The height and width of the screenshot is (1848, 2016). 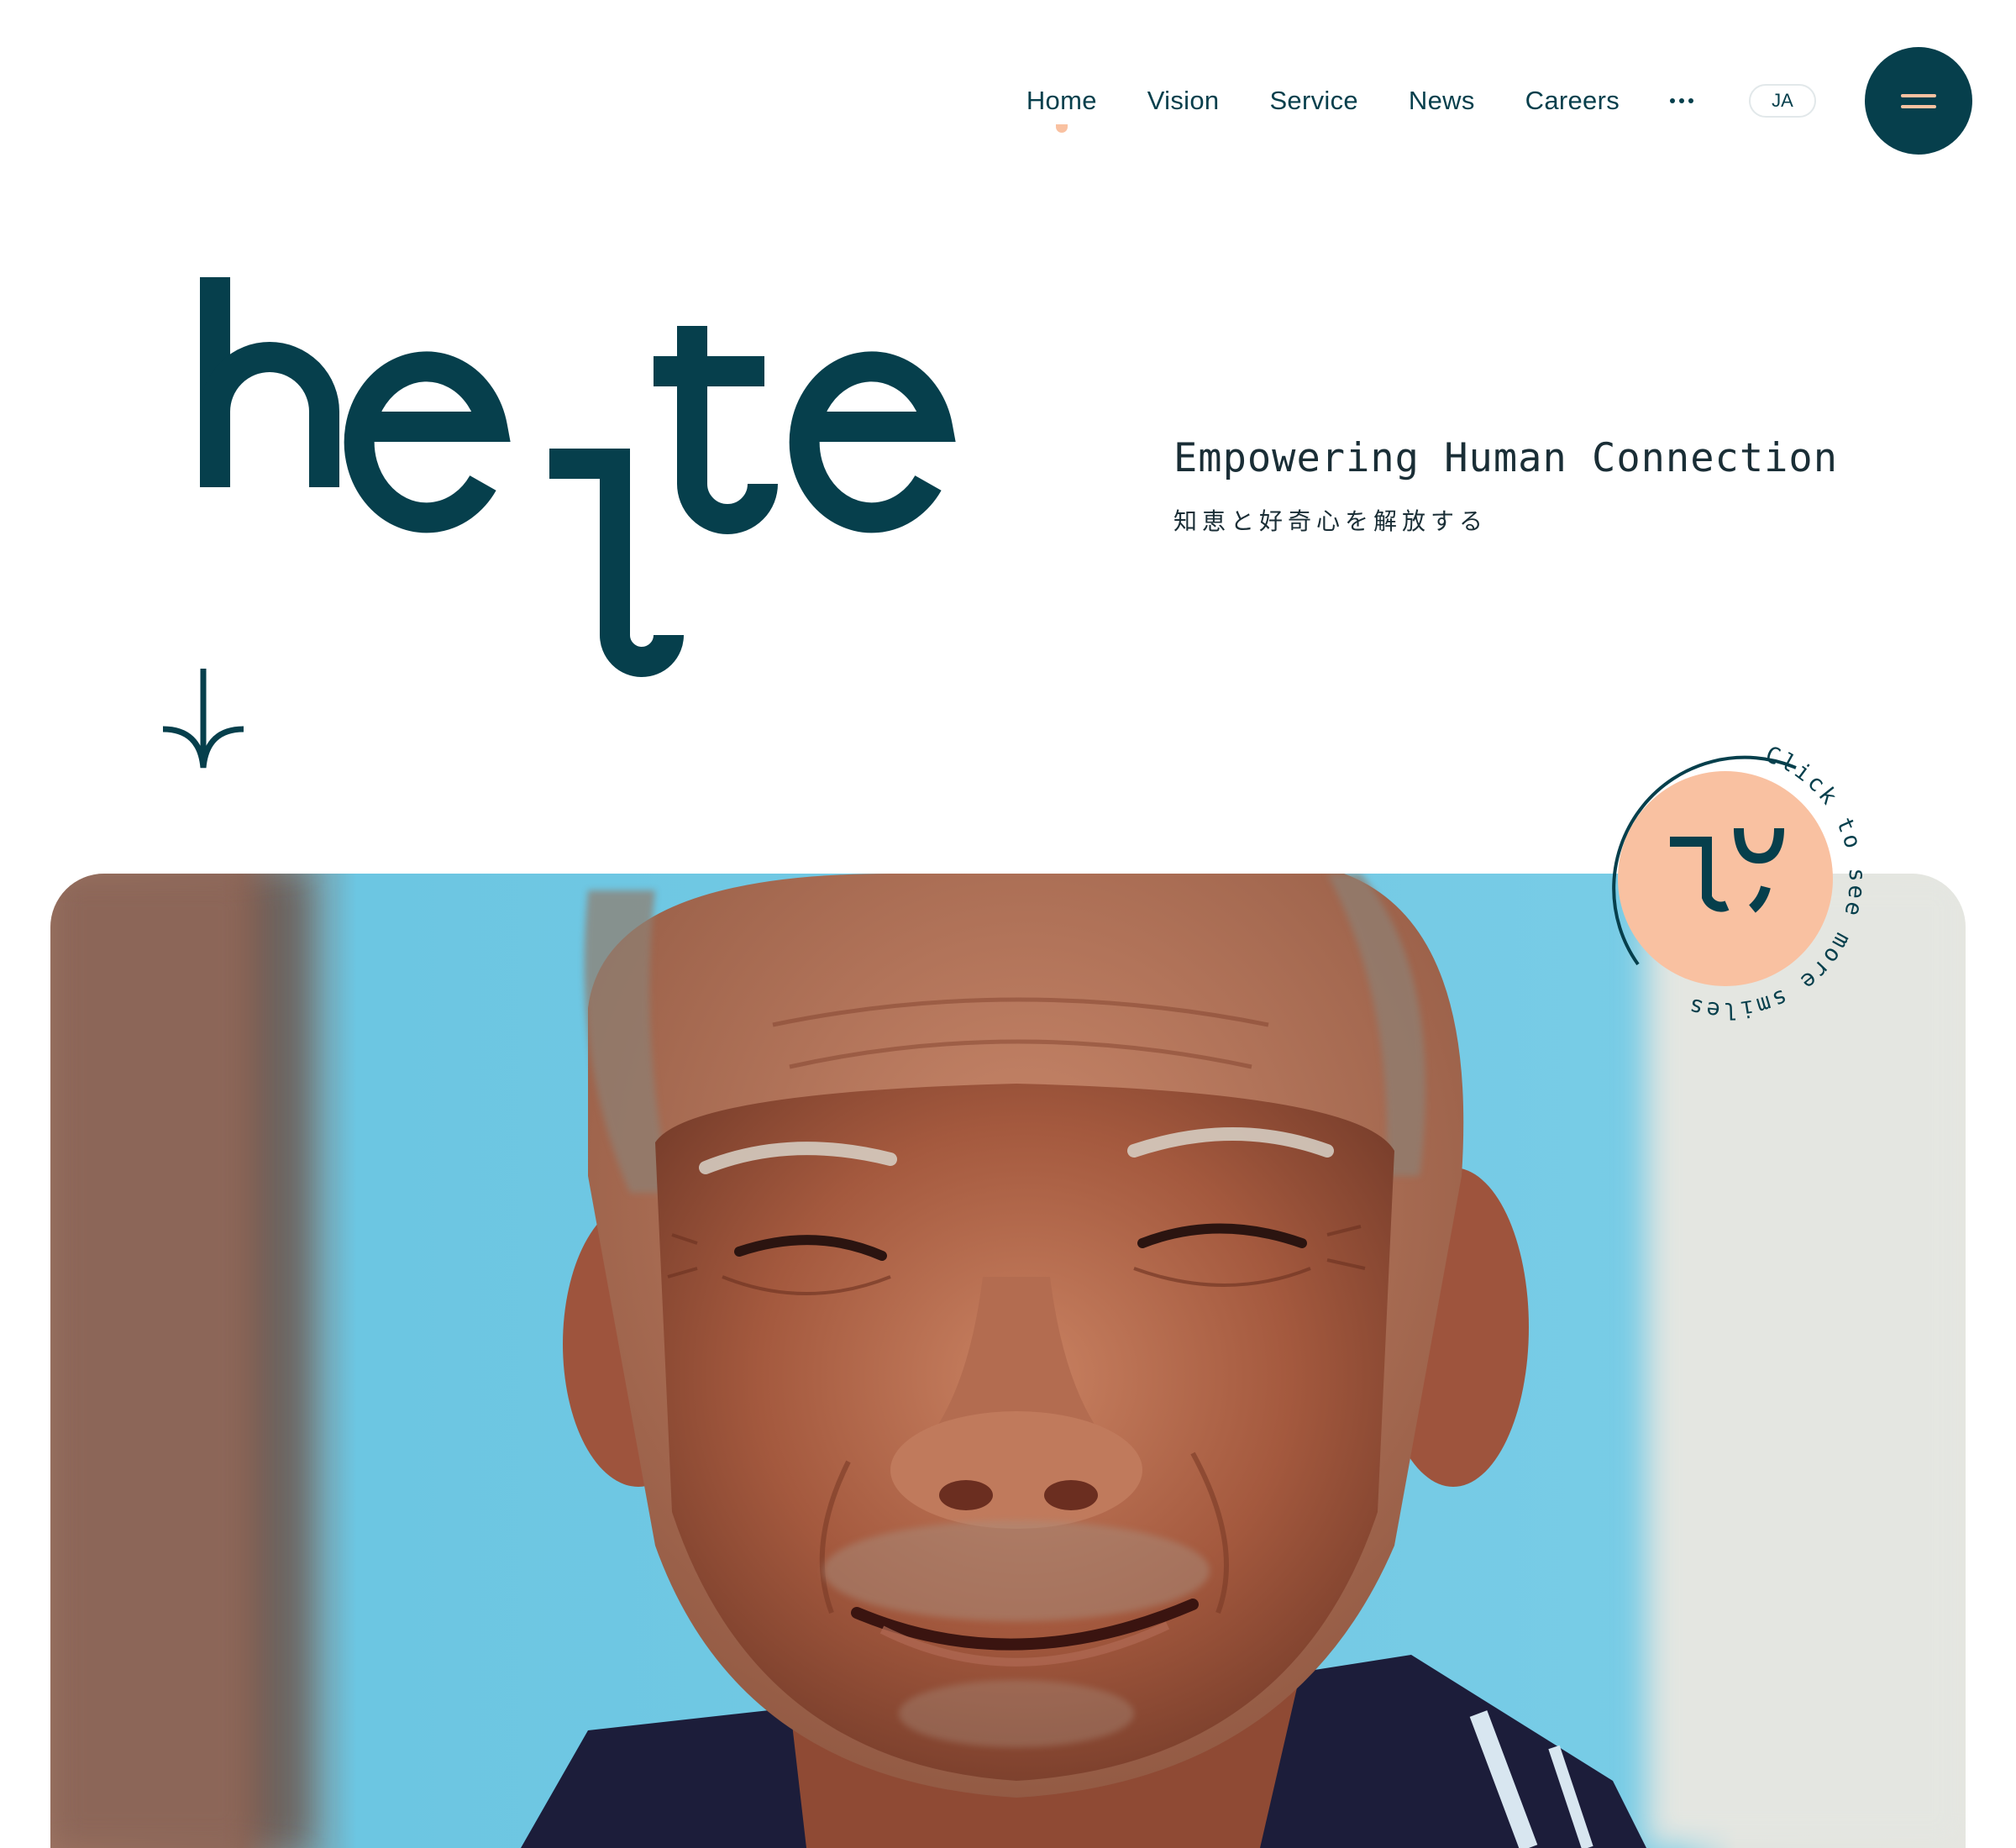 What do you see at coordinates (1572, 101) in the screenshot?
I see `nav-careers: Careers` at bounding box center [1572, 101].